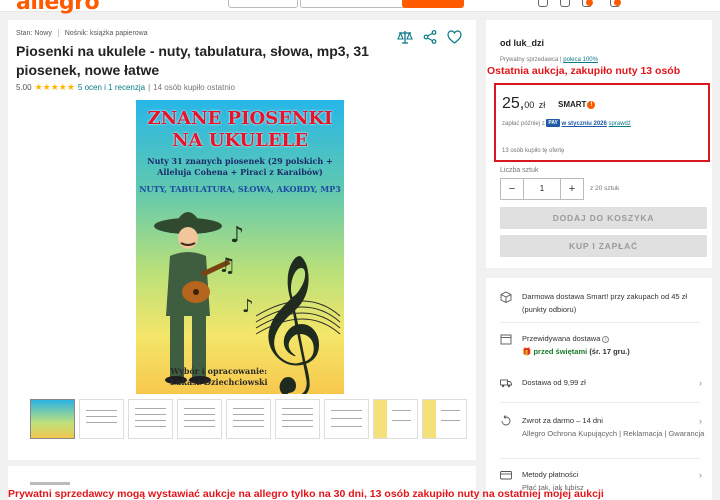 The image size is (720, 500). Describe the element at coordinates (512, 189) in the screenshot. I see `quantity-decrement-button: −` at that location.